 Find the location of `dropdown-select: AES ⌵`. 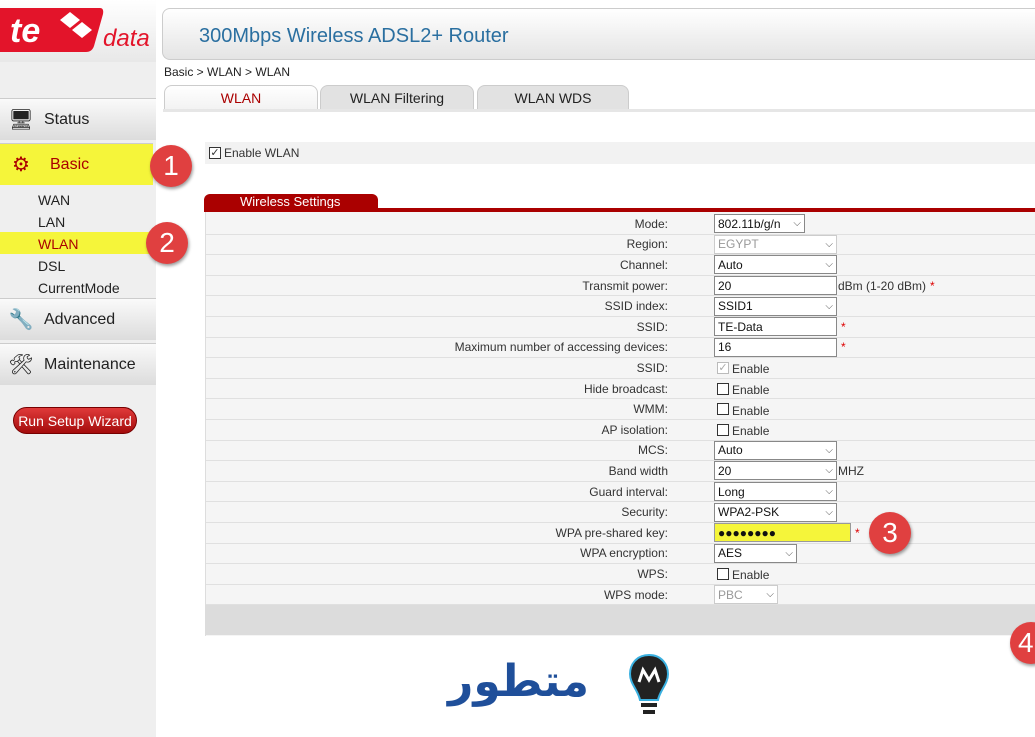

dropdown-select: AES ⌵ is located at coordinates (755, 553).